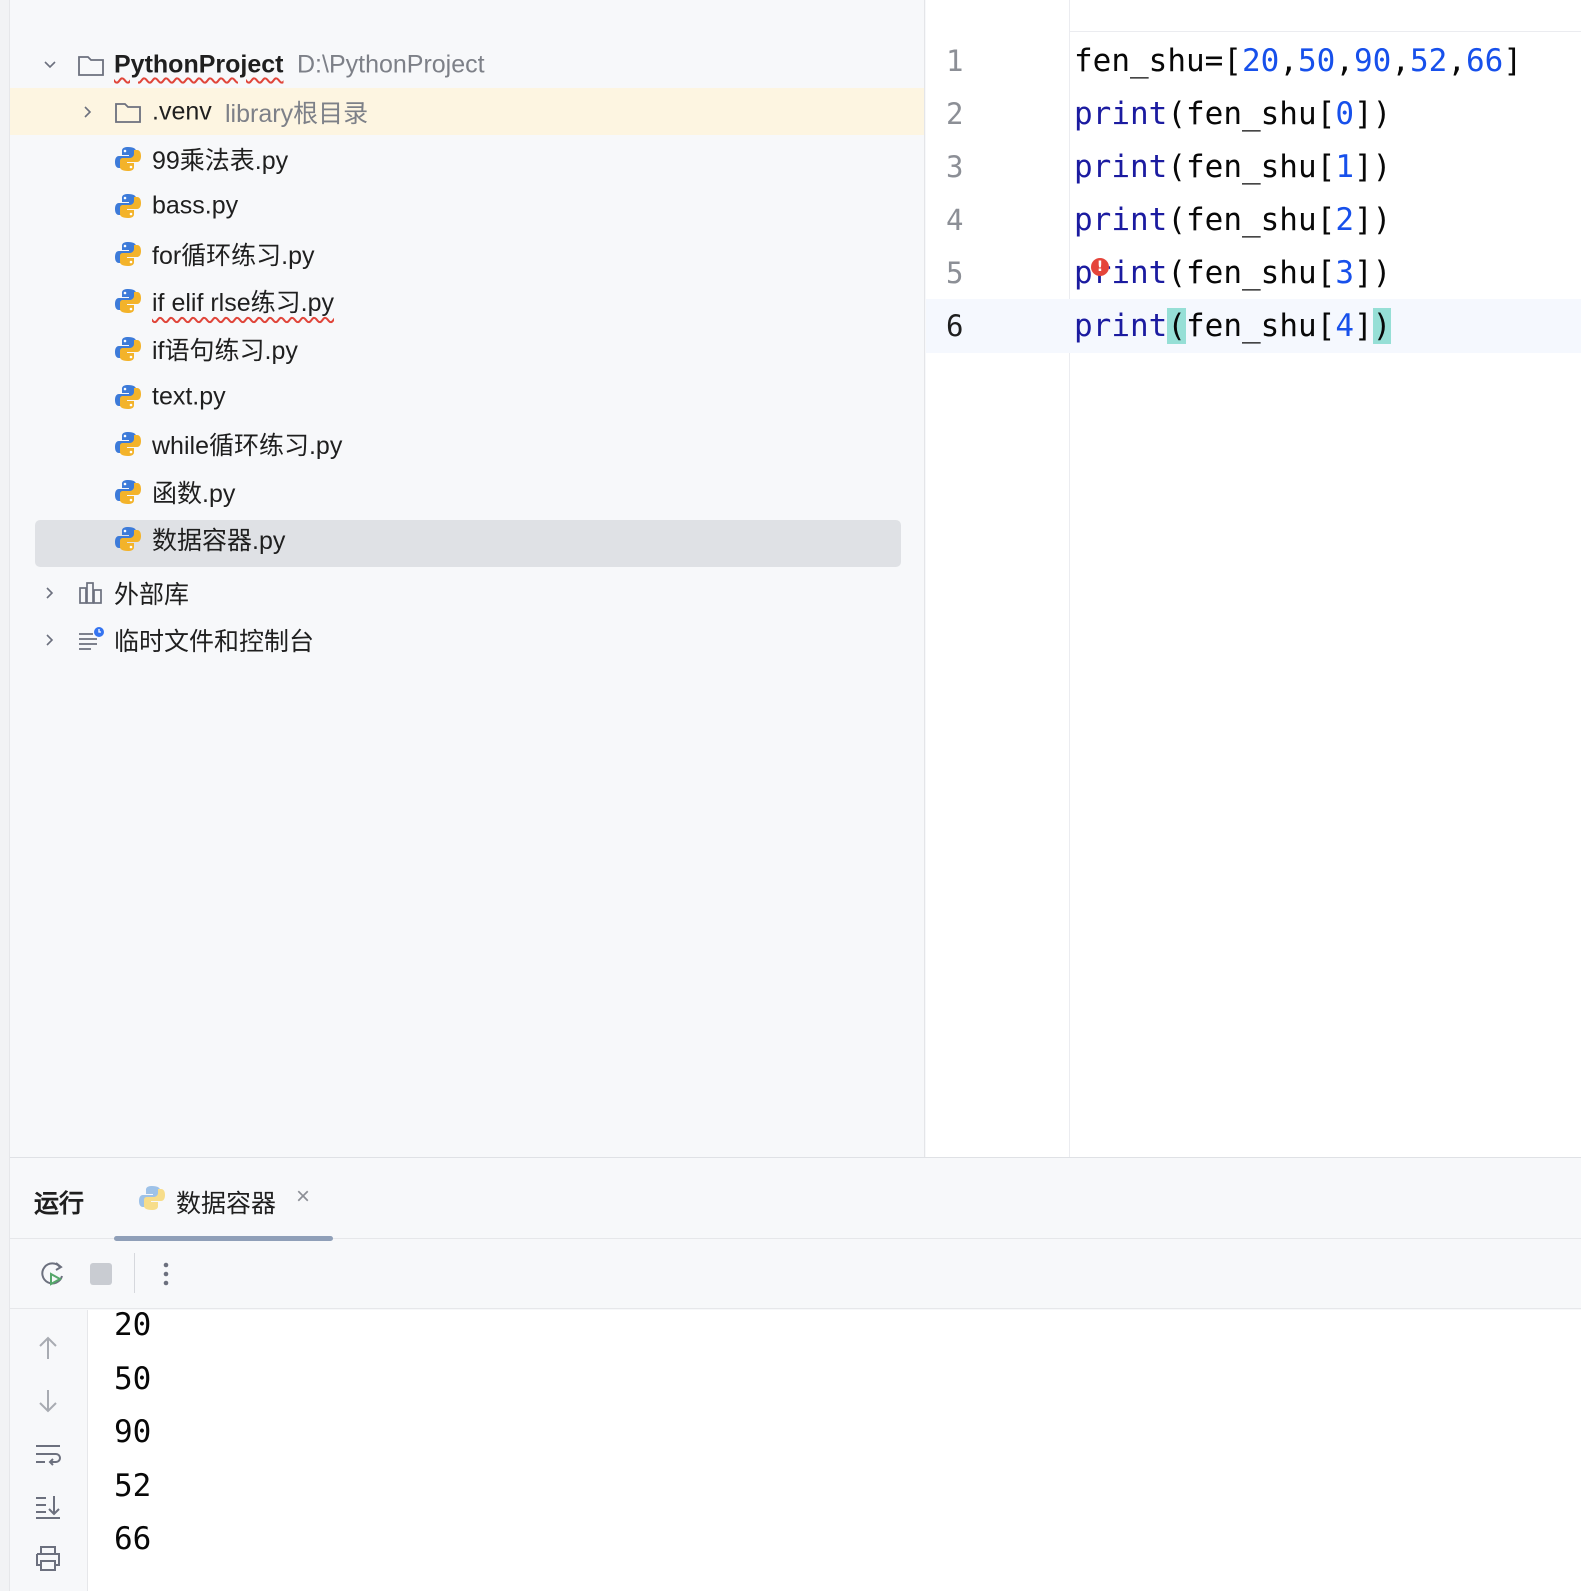 Image resolution: width=1581 pixels, height=1591 pixels. Describe the element at coordinates (1260, 61) in the screenshot. I see `code-number: 20` at that location.